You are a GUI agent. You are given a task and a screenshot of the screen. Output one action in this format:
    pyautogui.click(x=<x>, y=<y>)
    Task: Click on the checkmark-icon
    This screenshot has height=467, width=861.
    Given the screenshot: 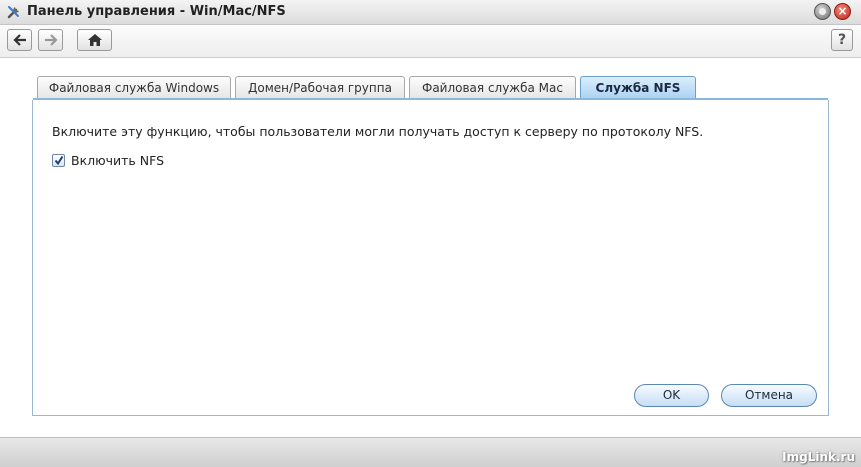 What is the action you would take?
    pyautogui.click(x=59, y=160)
    